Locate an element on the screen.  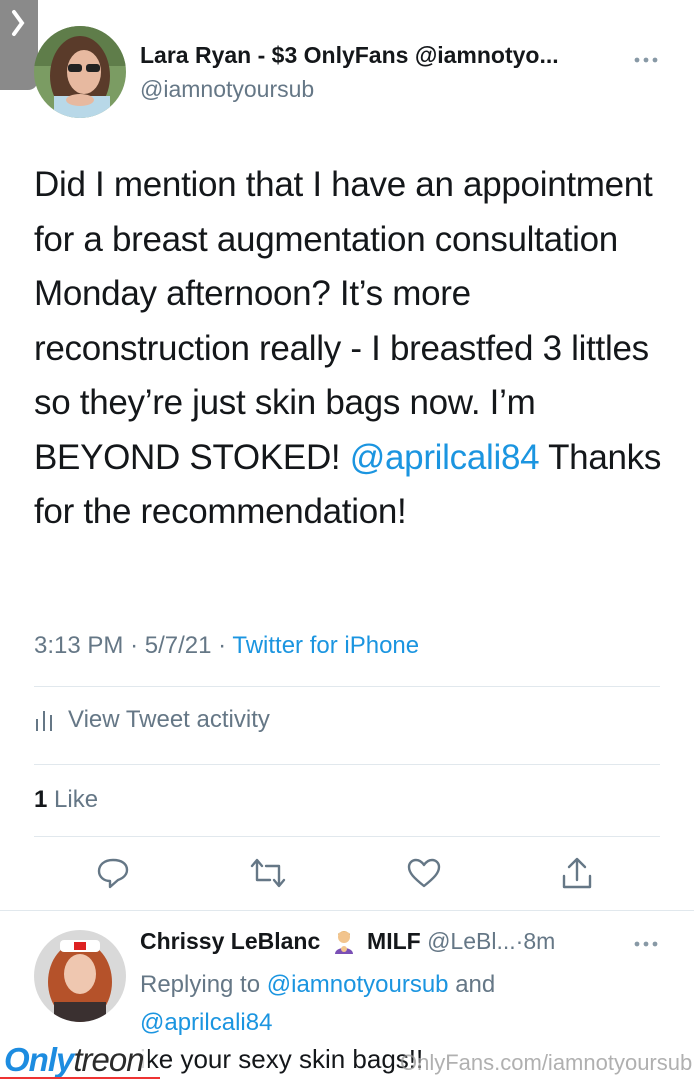
like-number: 1 is located at coordinates (41, 799).